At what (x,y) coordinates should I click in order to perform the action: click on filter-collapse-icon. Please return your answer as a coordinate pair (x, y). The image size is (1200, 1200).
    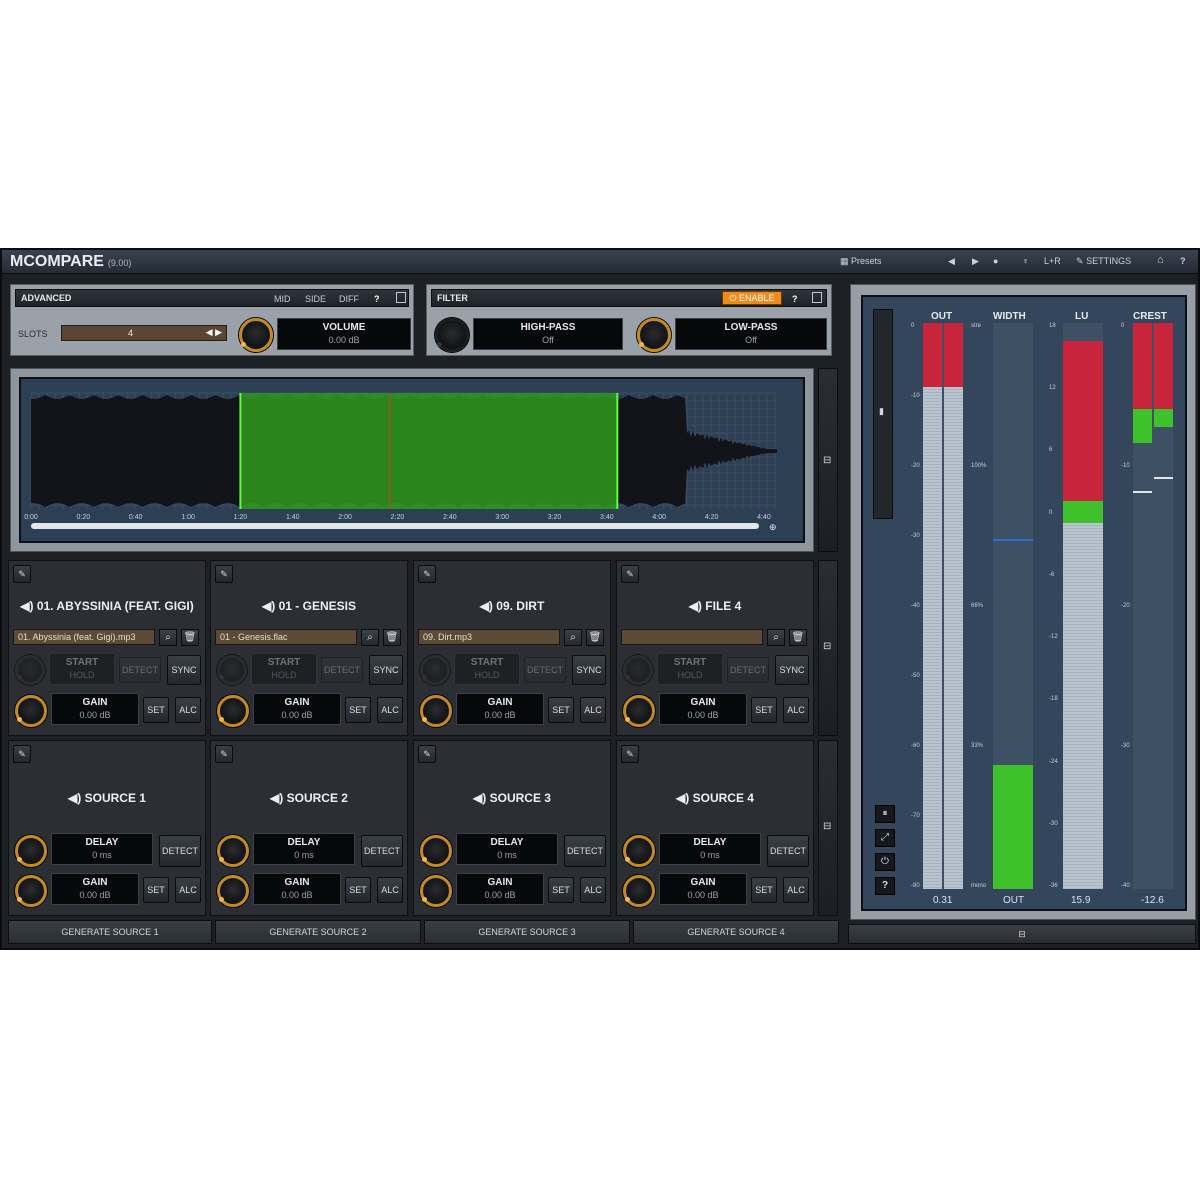
    Looking at the image, I should click on (817, 297).